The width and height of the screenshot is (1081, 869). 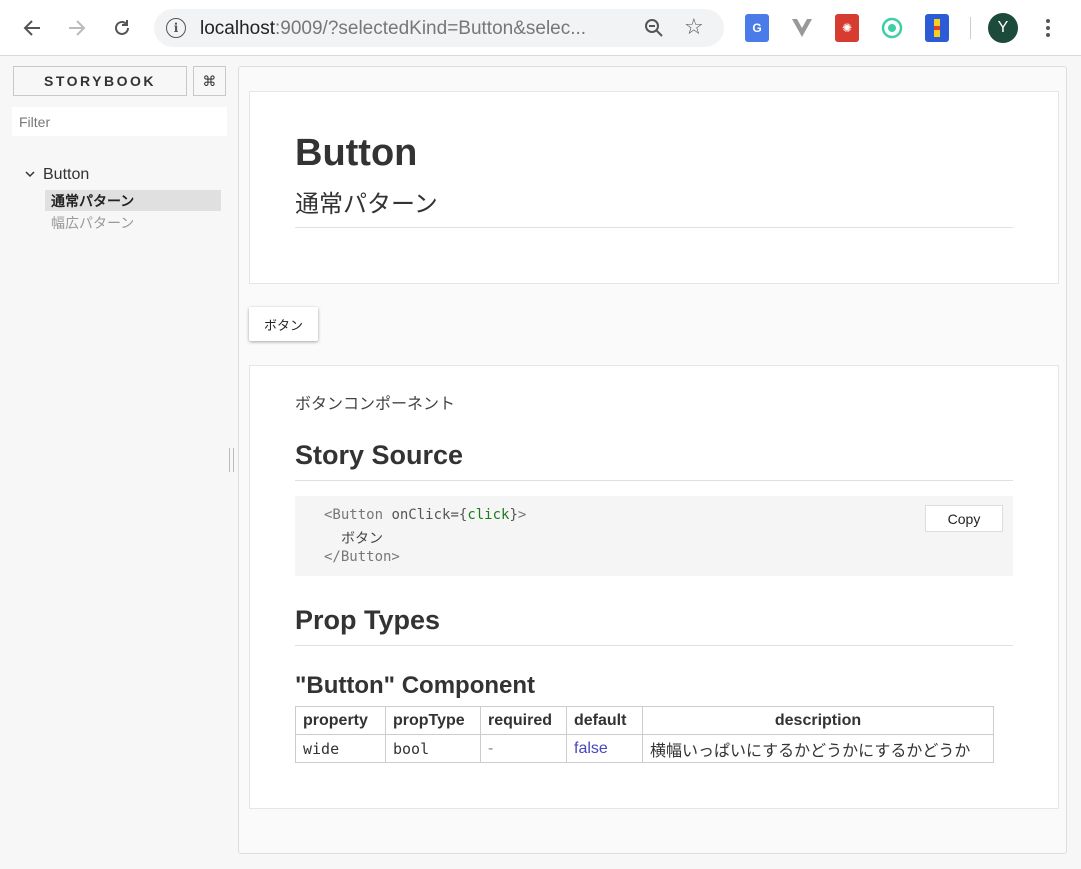 I want to click on code-attr: onClick=, so click(x=425, y=515).